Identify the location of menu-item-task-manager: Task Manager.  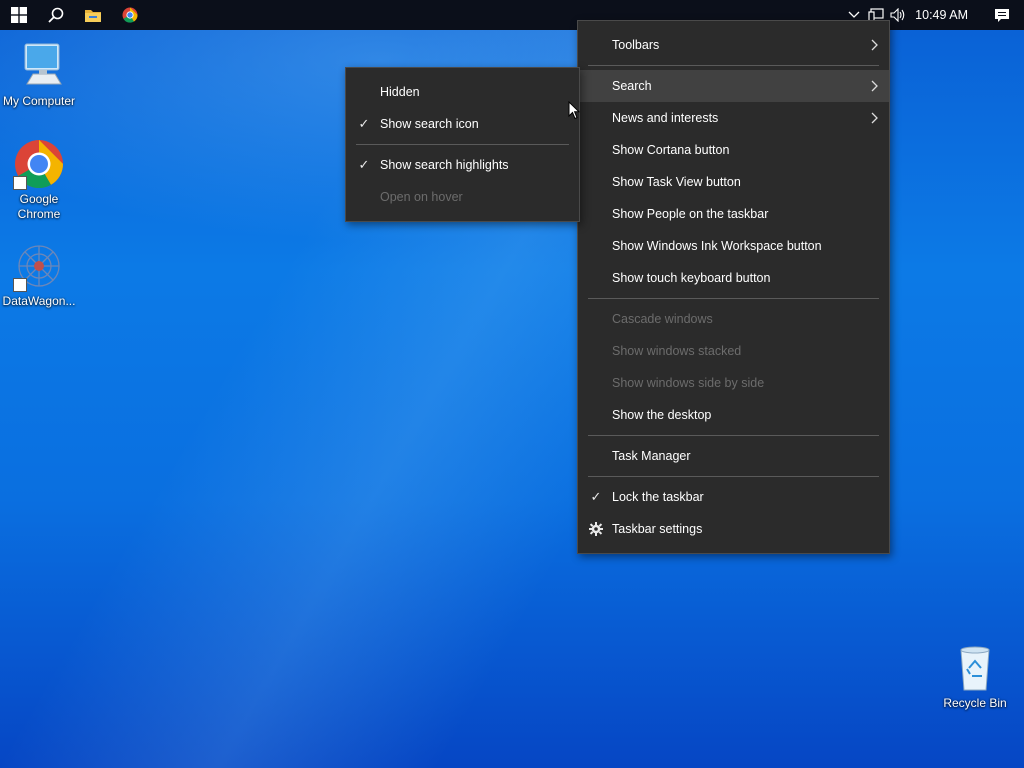
(733, 456).